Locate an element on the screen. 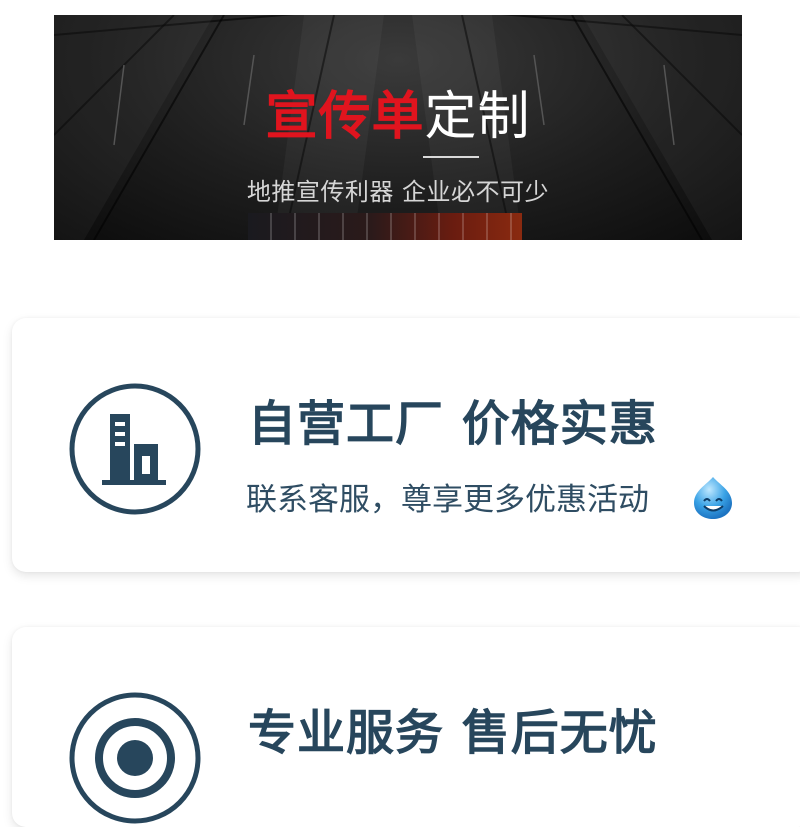 Image resolution: width=800 pixels, height=827 pixels. banner-title-highlight: 宣传单 is located at coordinates (345, 117).